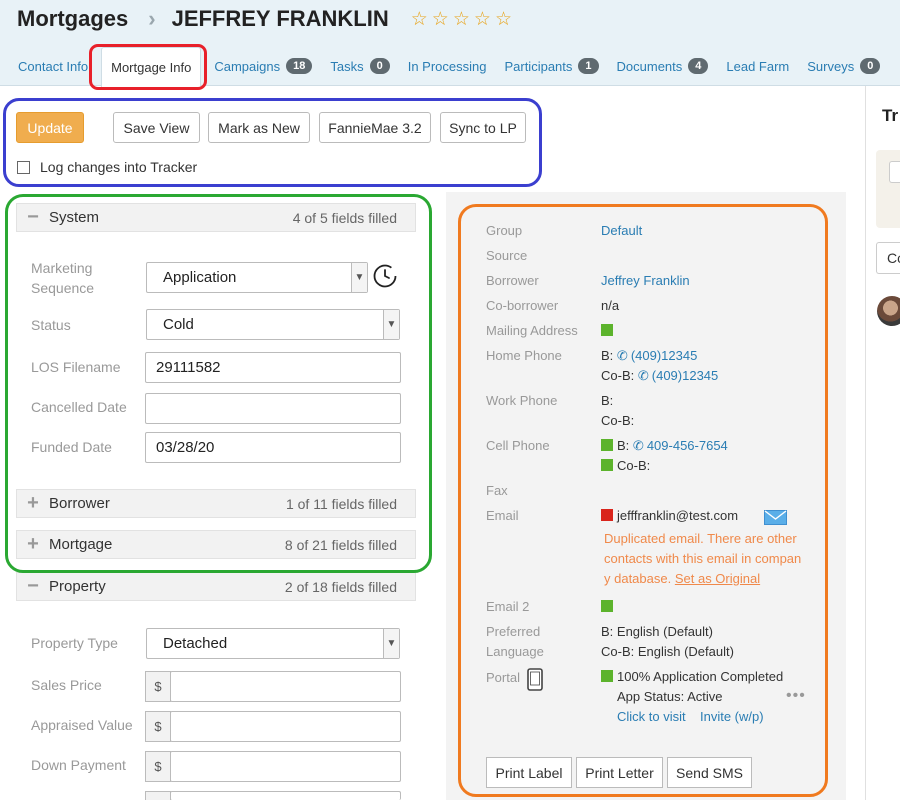  I want to click on fanniemae-export-button: FannieMae 3.2, so click(375, 127).